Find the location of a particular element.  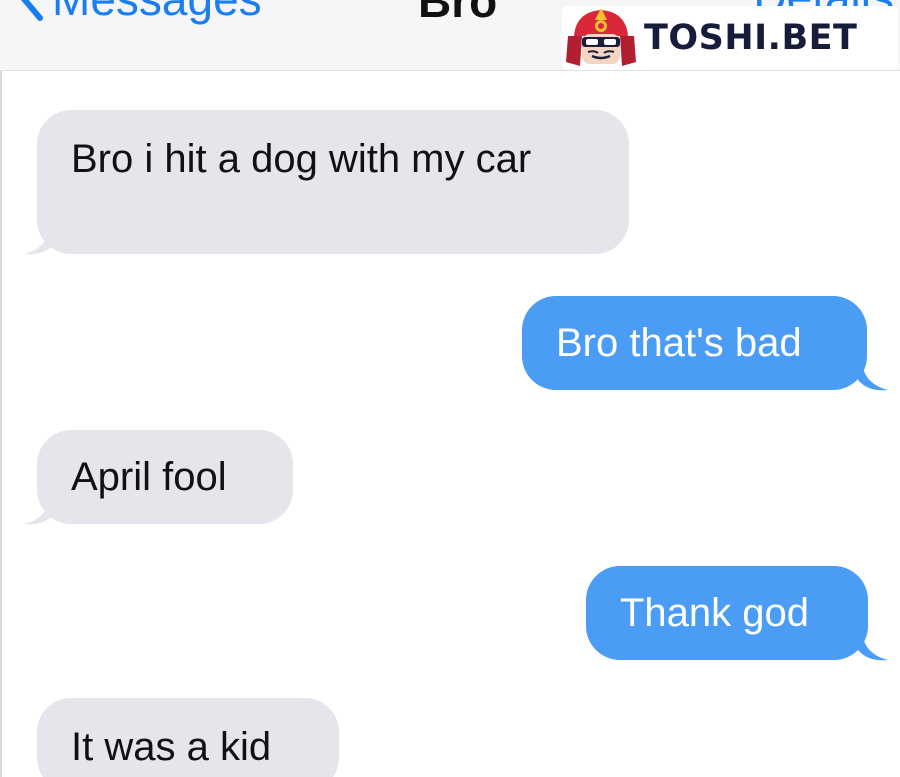

brand-text: TOSHI.BET is located at coordinates (751, 38).